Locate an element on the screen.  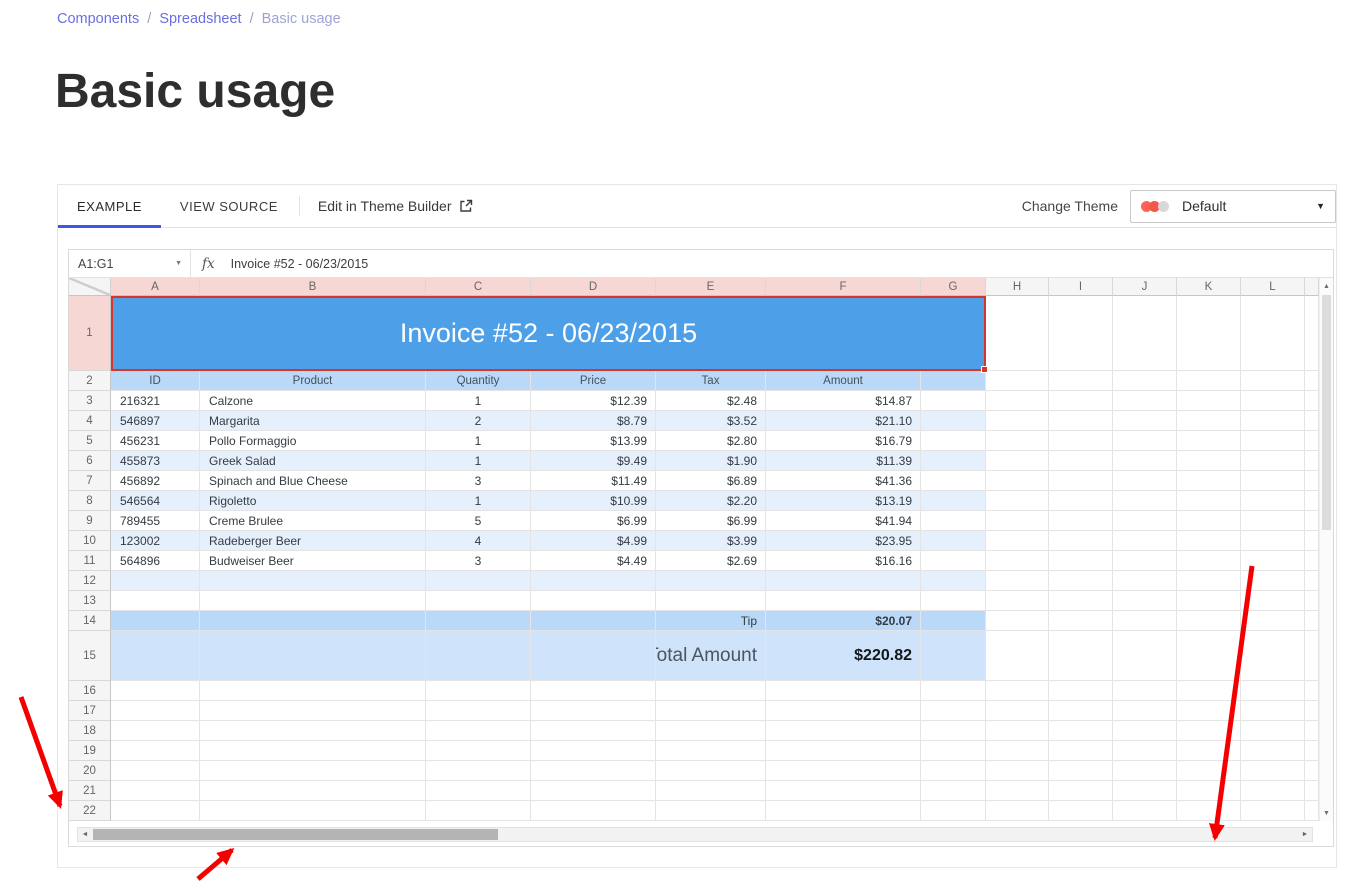
cell-A17 is located at coordinates (155, 711).